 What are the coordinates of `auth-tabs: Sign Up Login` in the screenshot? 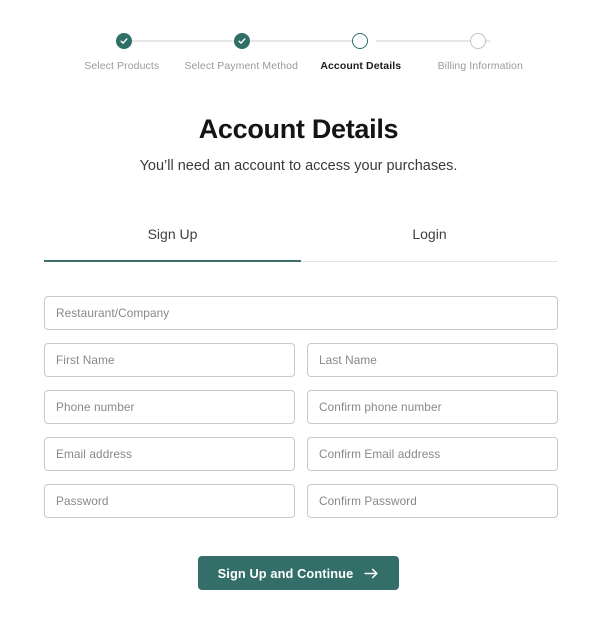 It's located at (301, 244).